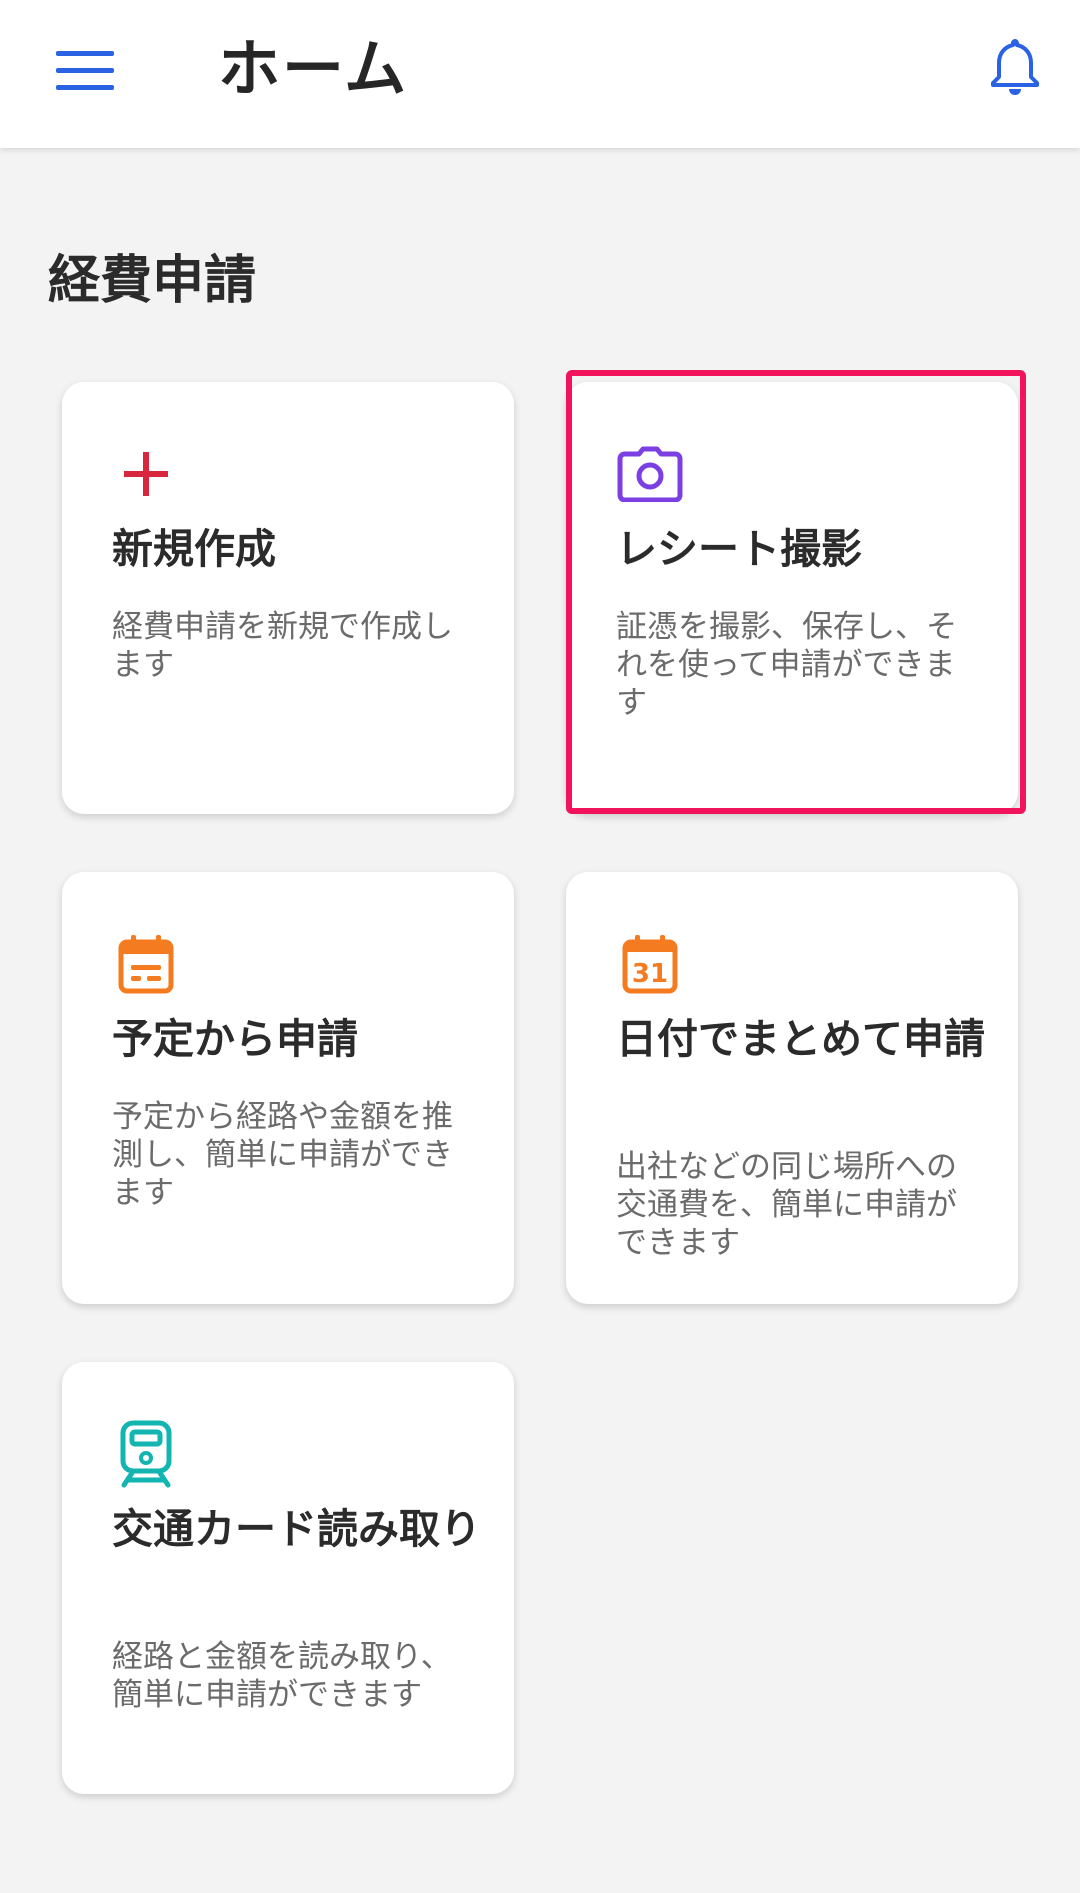 This screenshot has height=1893, width=1080. Describe the element at coordinates (235, 1039) in the screenshot. I see `card-title: 予定から申請` at that location.